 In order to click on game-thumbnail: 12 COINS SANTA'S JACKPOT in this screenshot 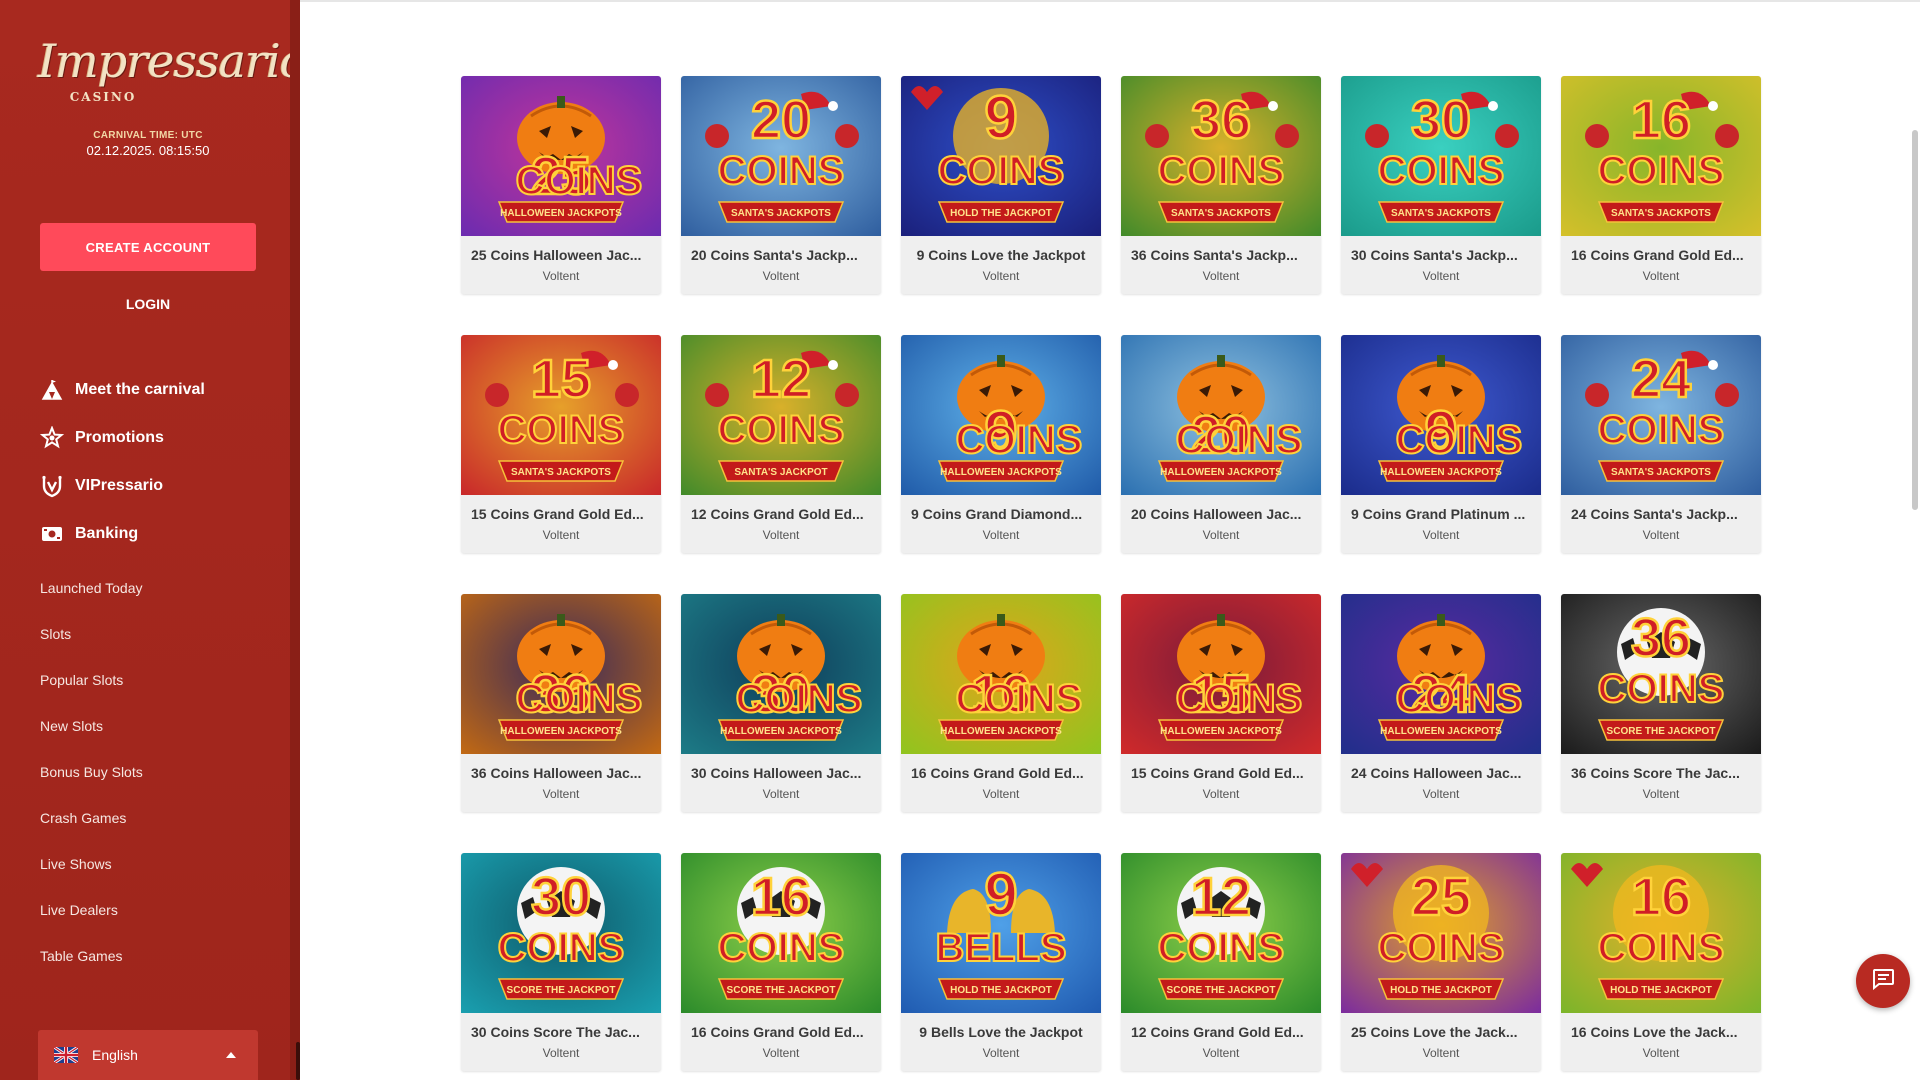, I will do `click(781, 415)`.